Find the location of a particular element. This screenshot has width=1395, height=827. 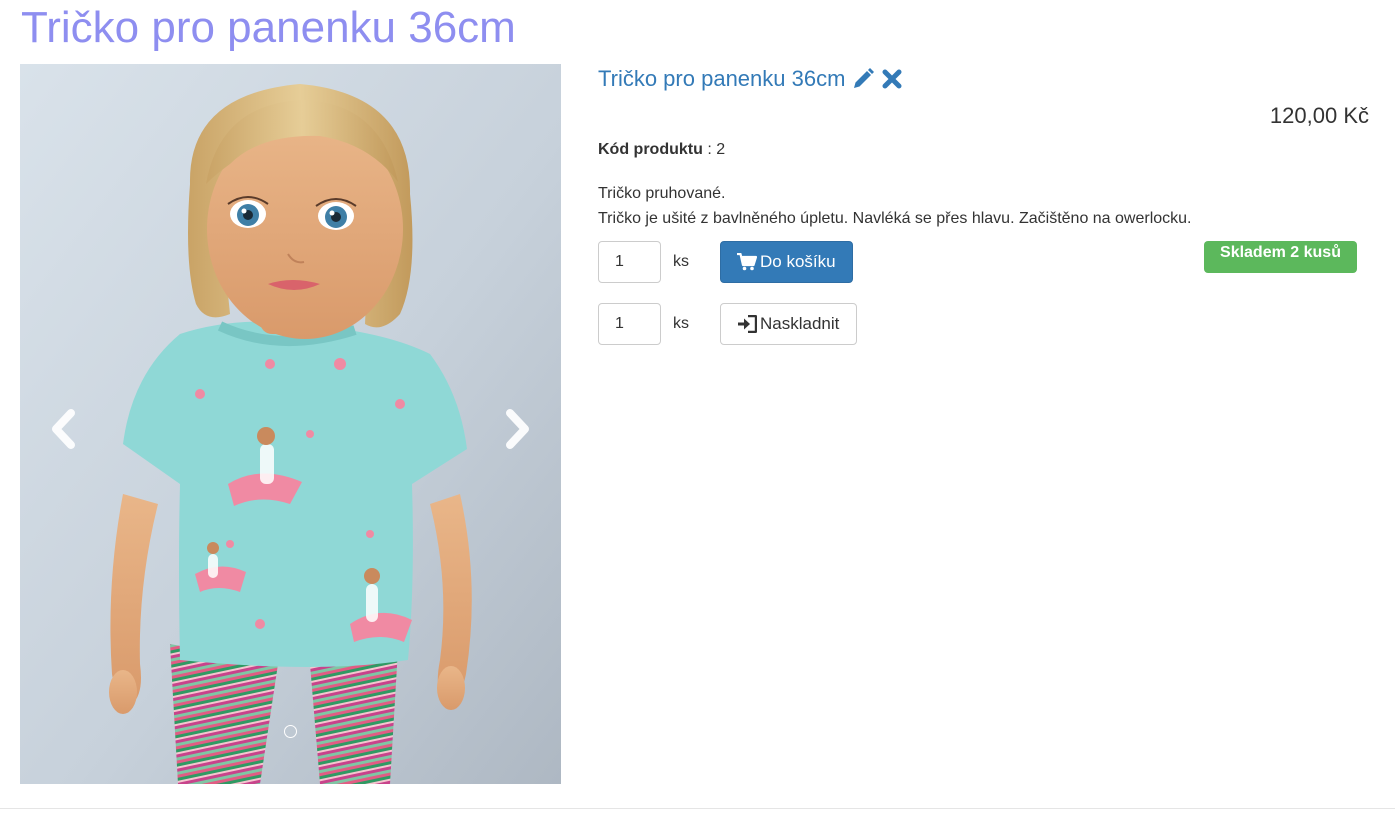

product-name-link: Tričko pro panenku 36cm is located at coordinates (721, 79).